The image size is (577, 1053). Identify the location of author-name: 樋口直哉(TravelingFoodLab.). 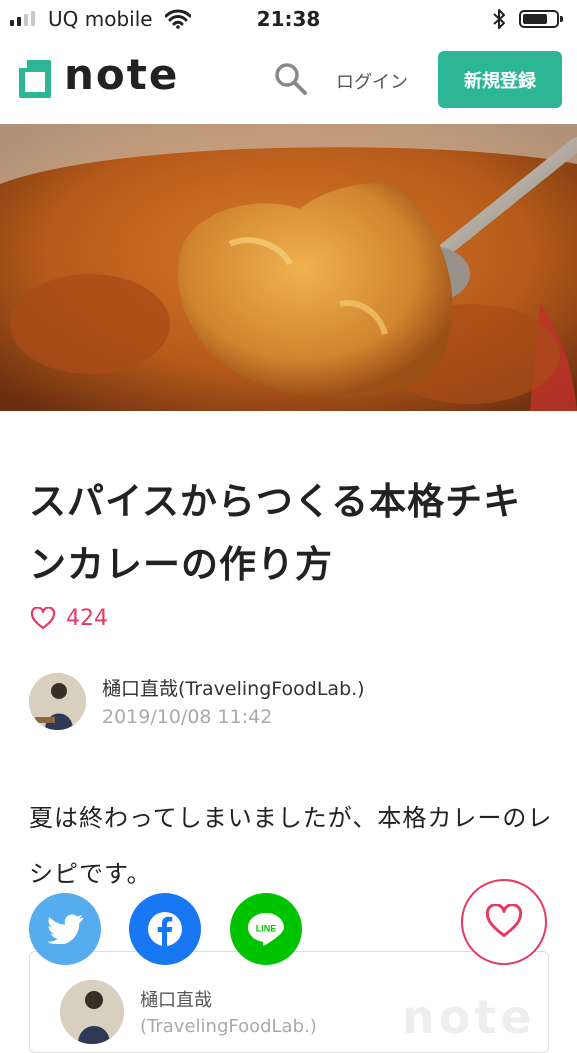
(233, 687).